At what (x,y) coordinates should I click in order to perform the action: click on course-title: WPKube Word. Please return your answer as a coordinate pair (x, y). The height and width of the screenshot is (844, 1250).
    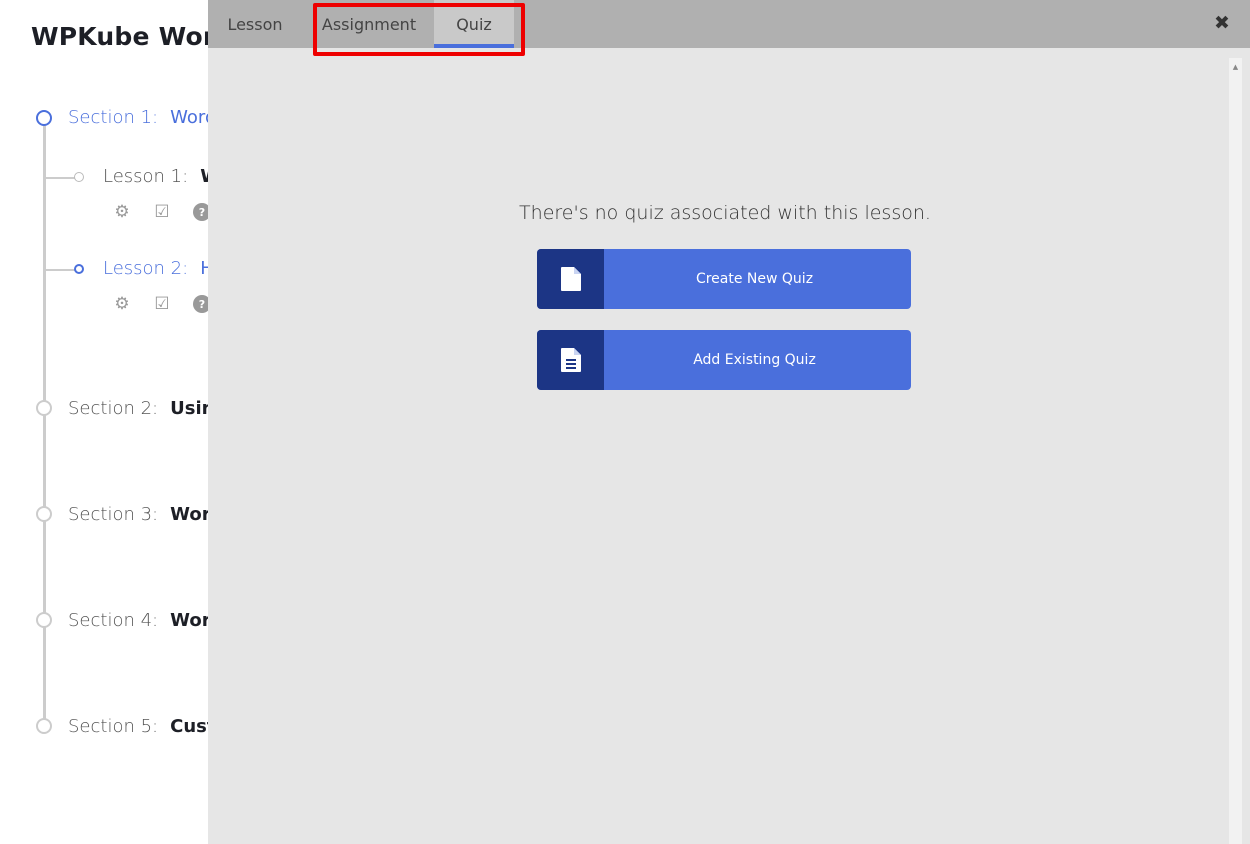
    Looking at the image, I should click on (132, 36).